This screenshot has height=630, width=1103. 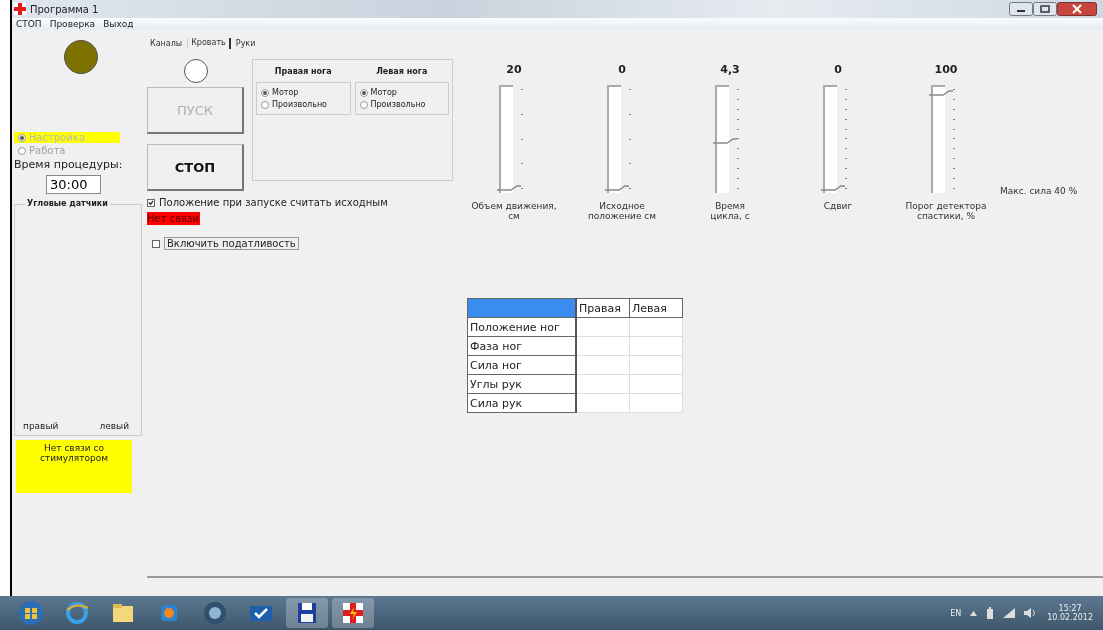 I want to click on column-header: Левая, so click(x=656, y=308).